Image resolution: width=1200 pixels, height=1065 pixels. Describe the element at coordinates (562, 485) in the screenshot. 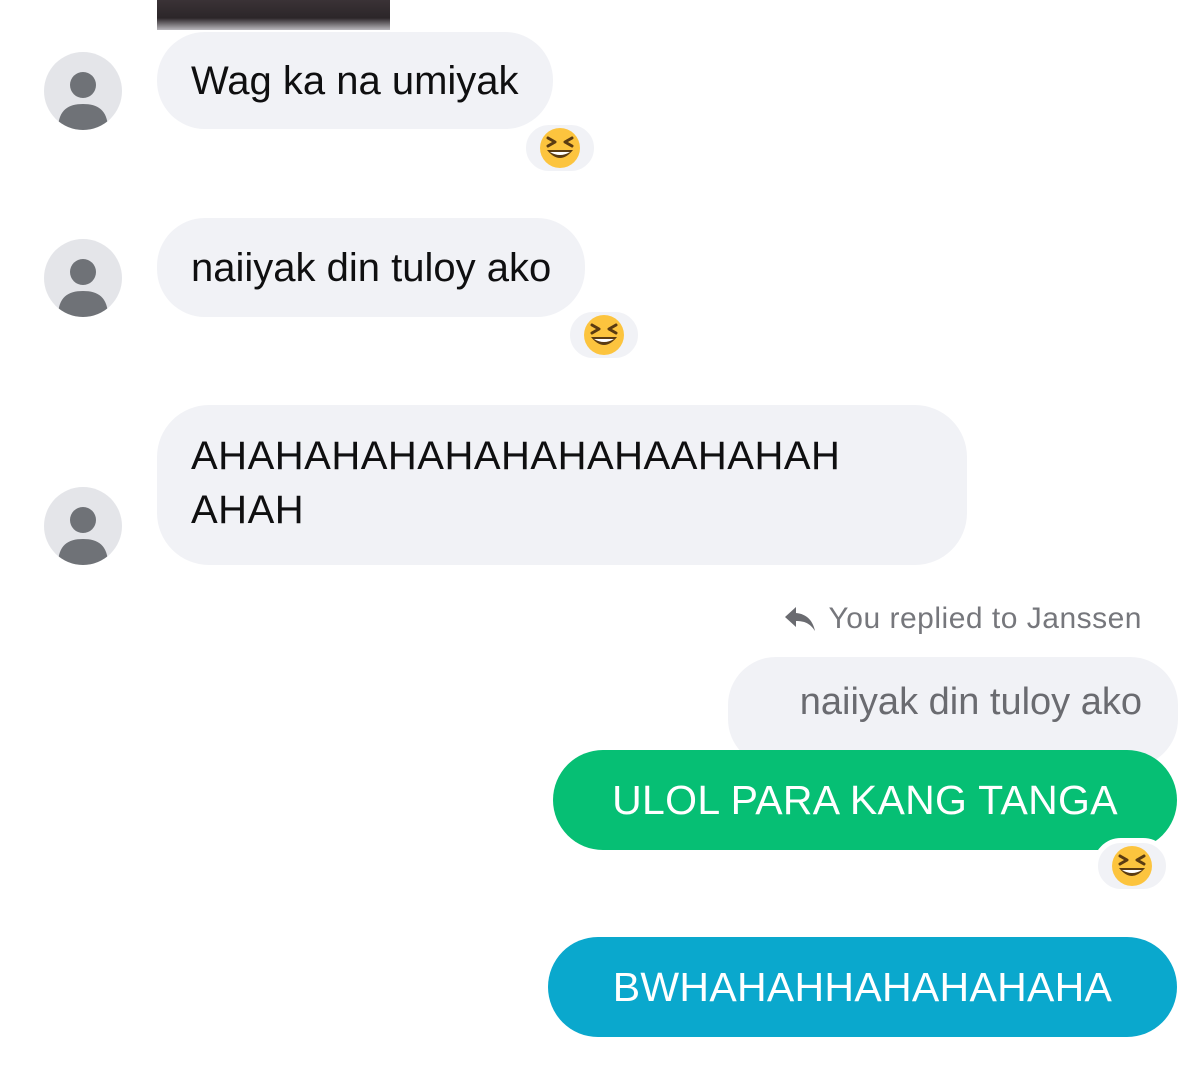

I see `incoming-message-bubble: AHAHAHAHAHAHAHAHAAHAHAH AHAH` at that location.